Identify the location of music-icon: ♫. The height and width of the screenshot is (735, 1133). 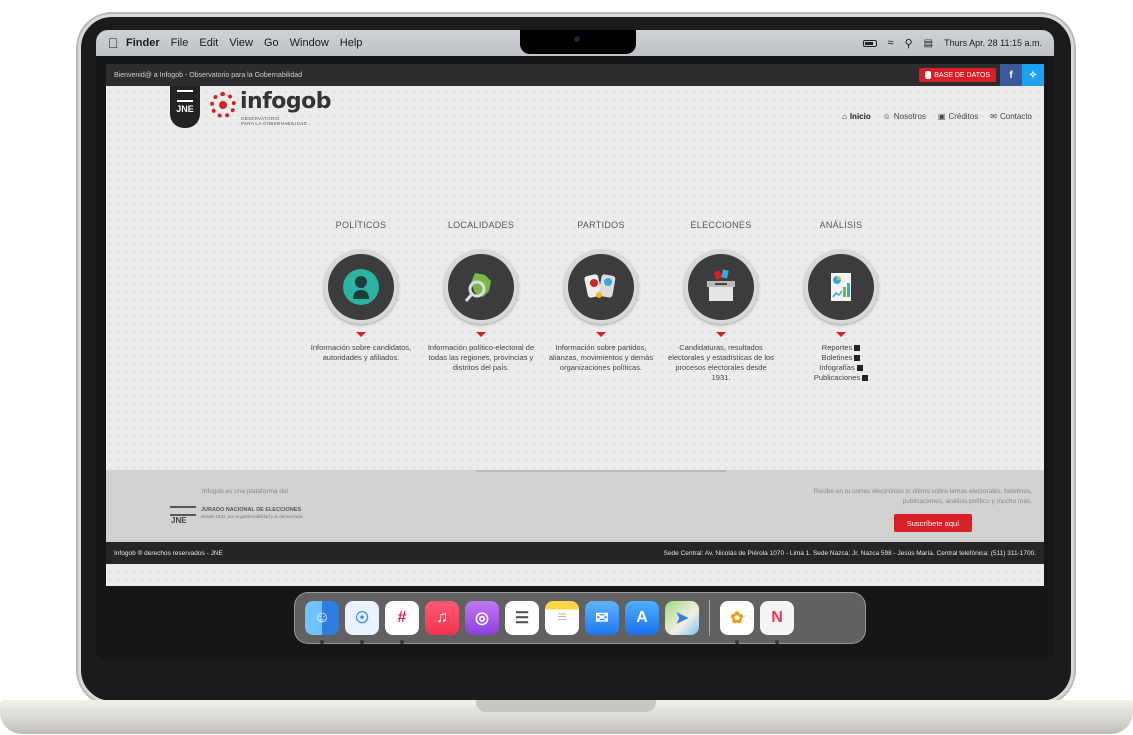
(442, 618).